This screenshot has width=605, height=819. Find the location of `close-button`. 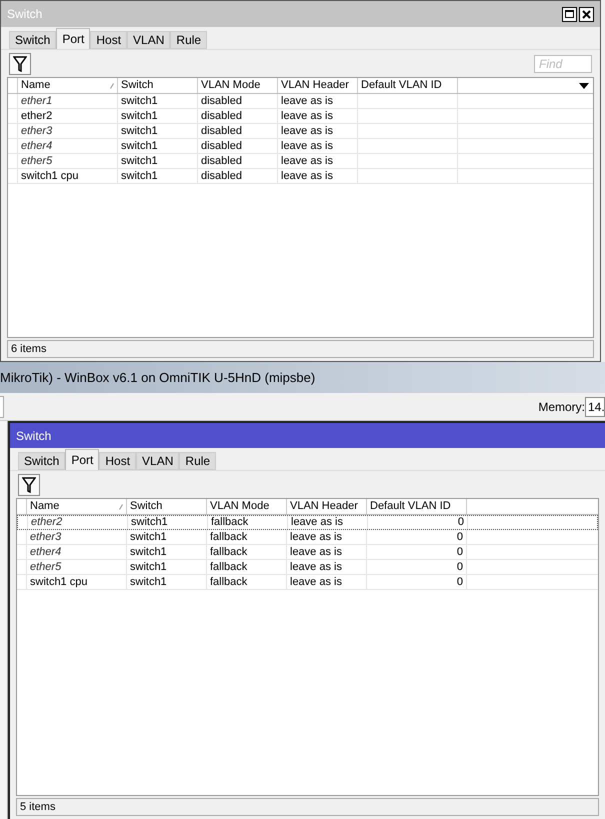

close-button is located at coordinates (586, 14).